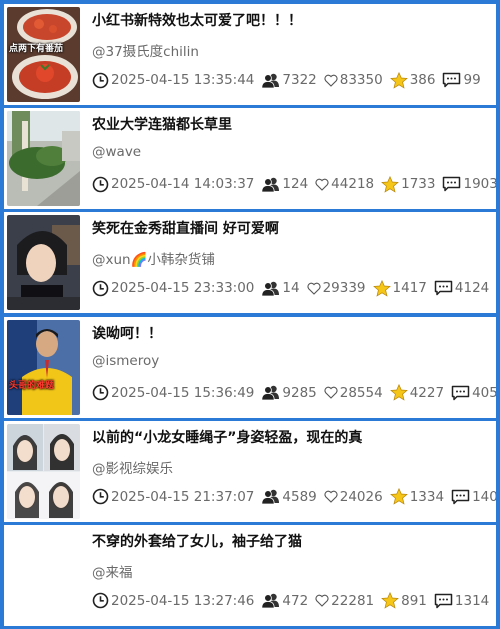  I want to click on views-count: 7322, so click(299, 80).